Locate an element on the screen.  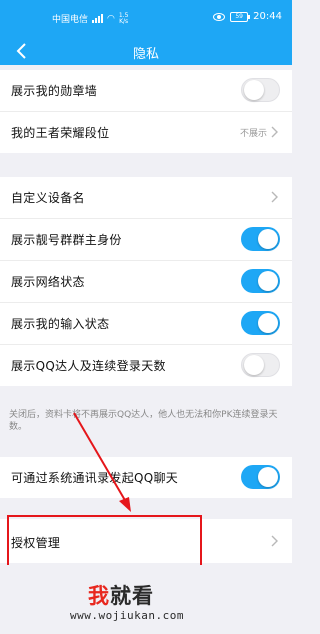
setting-label: 展示我的输入状态 is located at coordinates (60, 324).